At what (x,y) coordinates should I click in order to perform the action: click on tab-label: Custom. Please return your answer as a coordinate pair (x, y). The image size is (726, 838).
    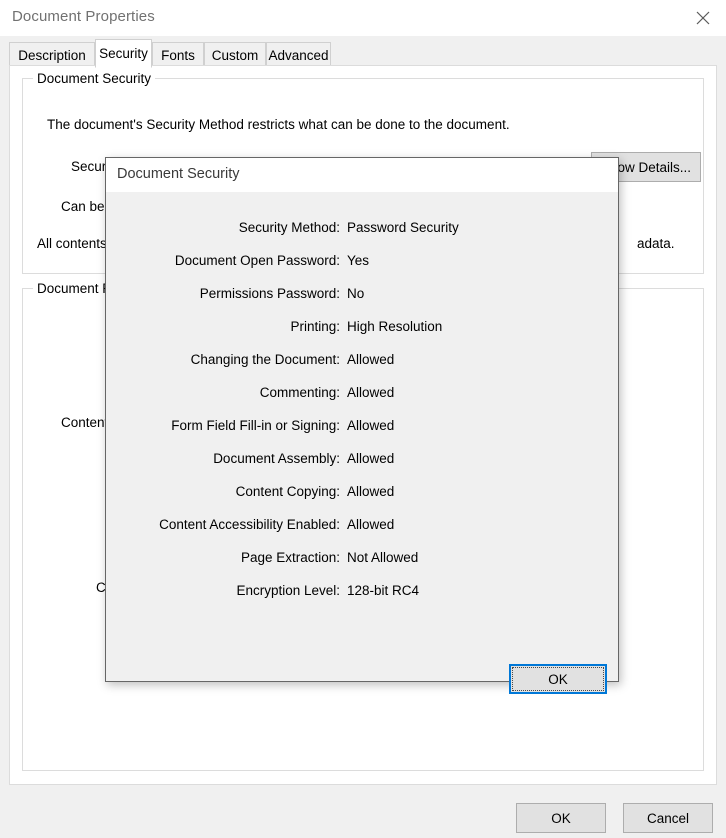
    Looking at the image, I should click on (235, 55).